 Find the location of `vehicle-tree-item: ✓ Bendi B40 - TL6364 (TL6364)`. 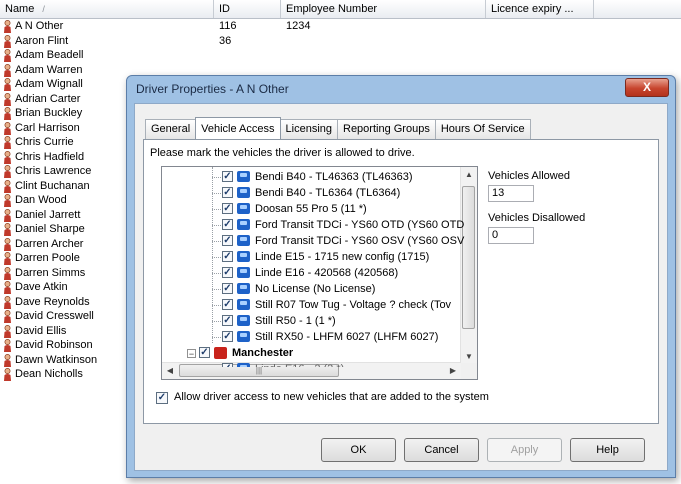

vehicle-tree-item: ✓ Bendi B40 - TL6364 (TL6364) is located at coordinates (312, 193).